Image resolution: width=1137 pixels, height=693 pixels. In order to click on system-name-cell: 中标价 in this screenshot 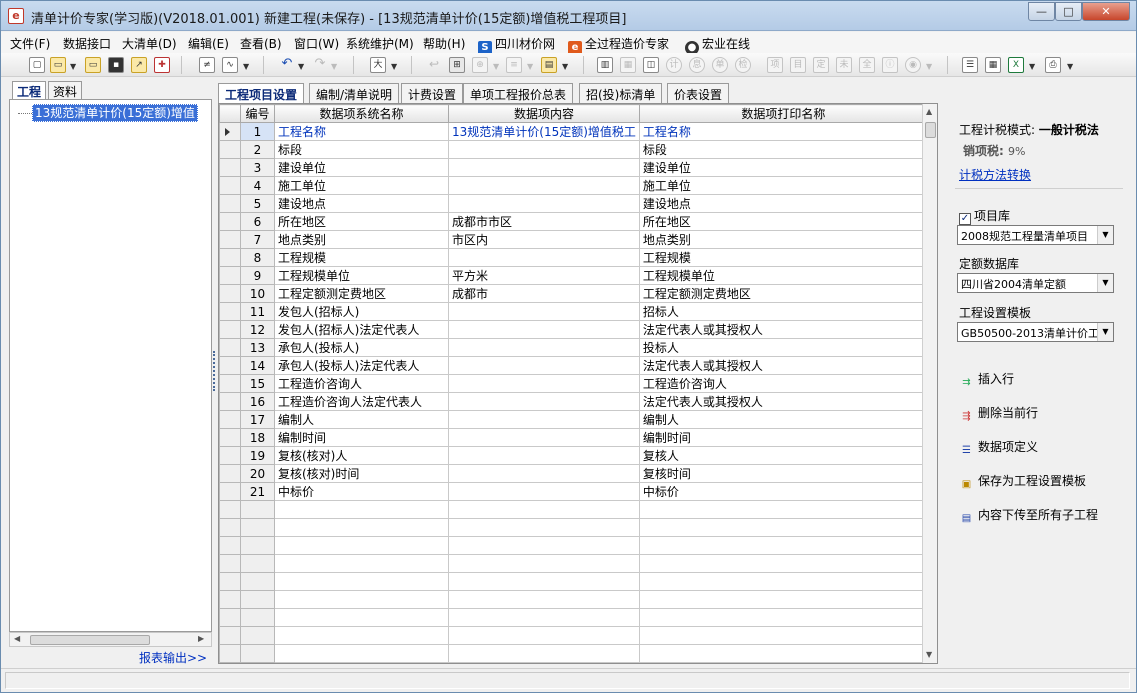, I will do `click(361, 491)`.